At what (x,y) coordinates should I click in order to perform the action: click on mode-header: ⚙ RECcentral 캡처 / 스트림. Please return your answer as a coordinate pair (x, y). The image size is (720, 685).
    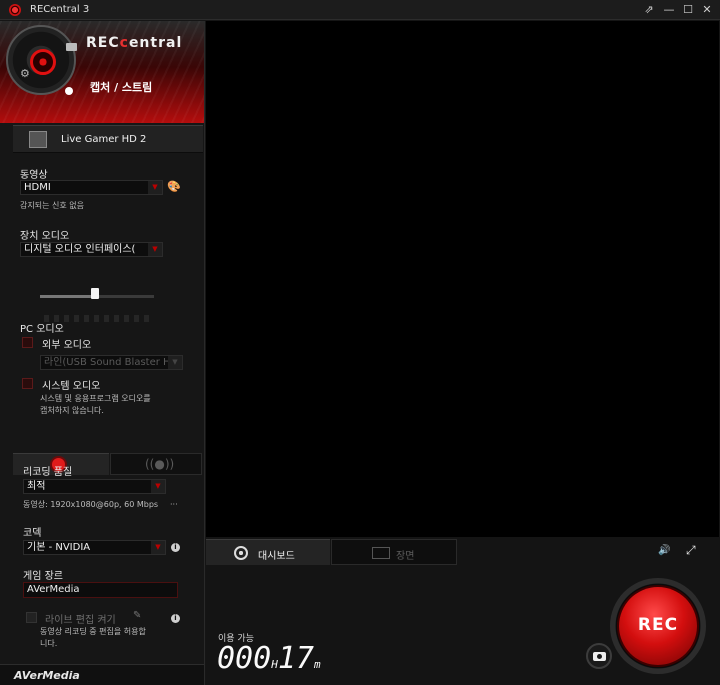
    Looking at the image, I should click on (102, 72).